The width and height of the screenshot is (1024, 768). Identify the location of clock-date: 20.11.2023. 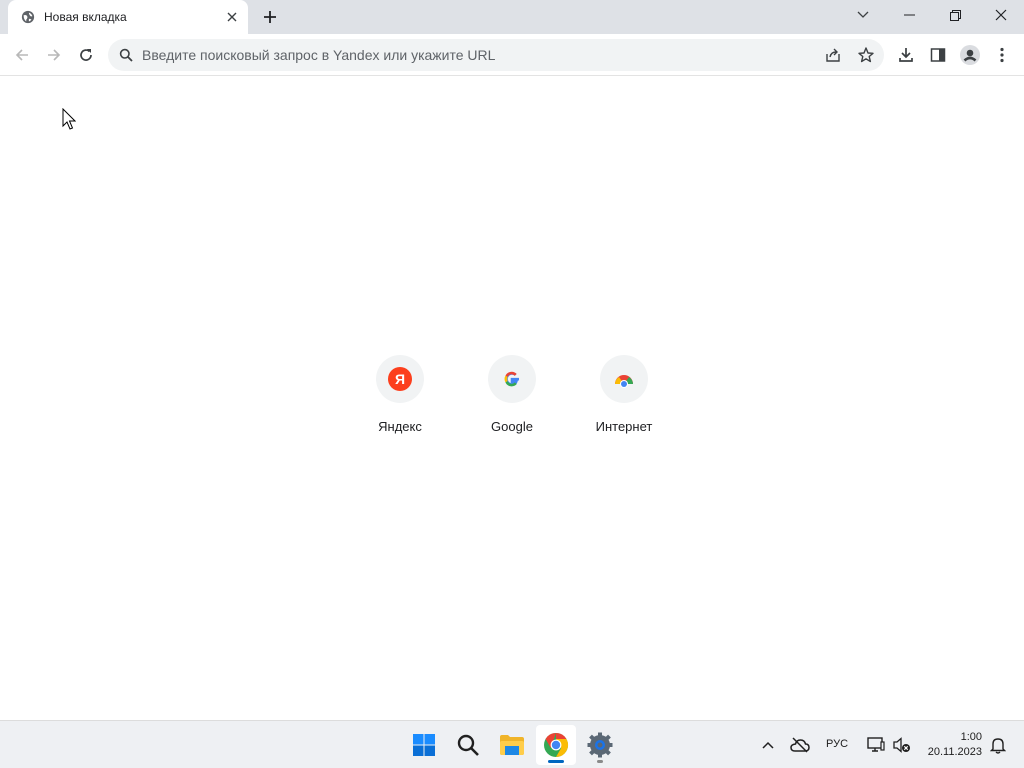
(954, 752).